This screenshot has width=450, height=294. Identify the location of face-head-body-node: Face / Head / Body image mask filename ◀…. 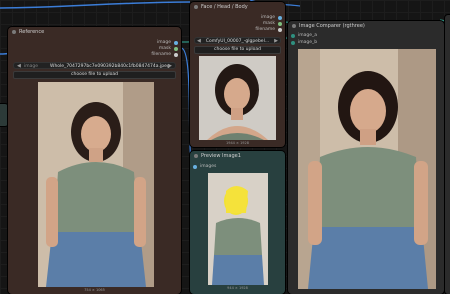
(237, 74).